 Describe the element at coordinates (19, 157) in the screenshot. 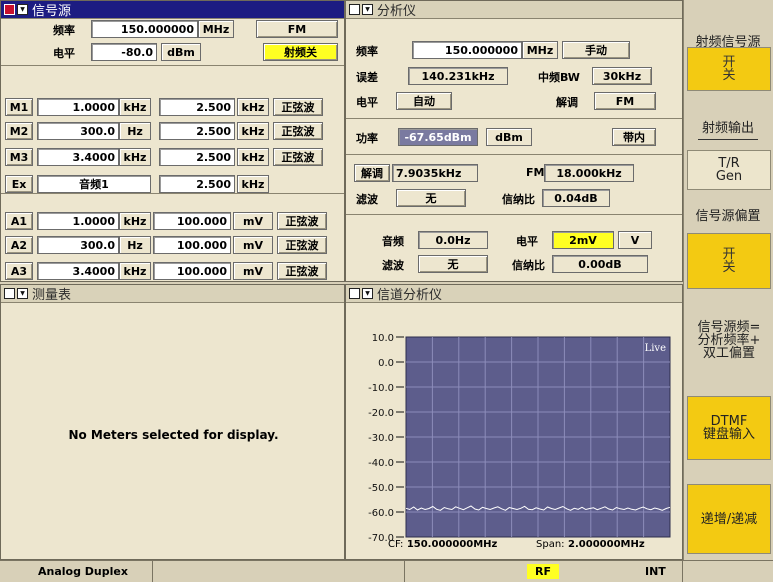

I see `mod-row-3-name-button: M3` at that location.